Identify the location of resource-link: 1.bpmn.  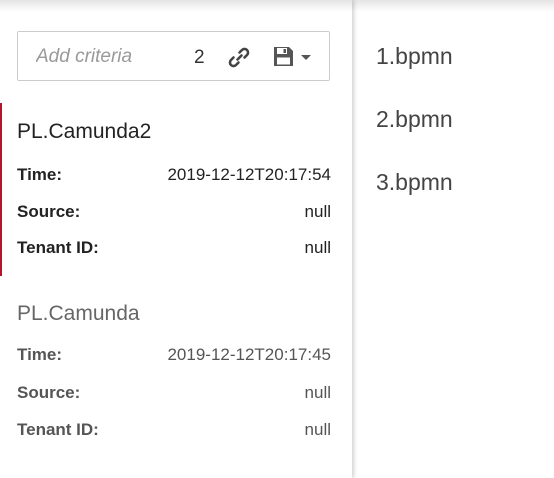
(414, 56).